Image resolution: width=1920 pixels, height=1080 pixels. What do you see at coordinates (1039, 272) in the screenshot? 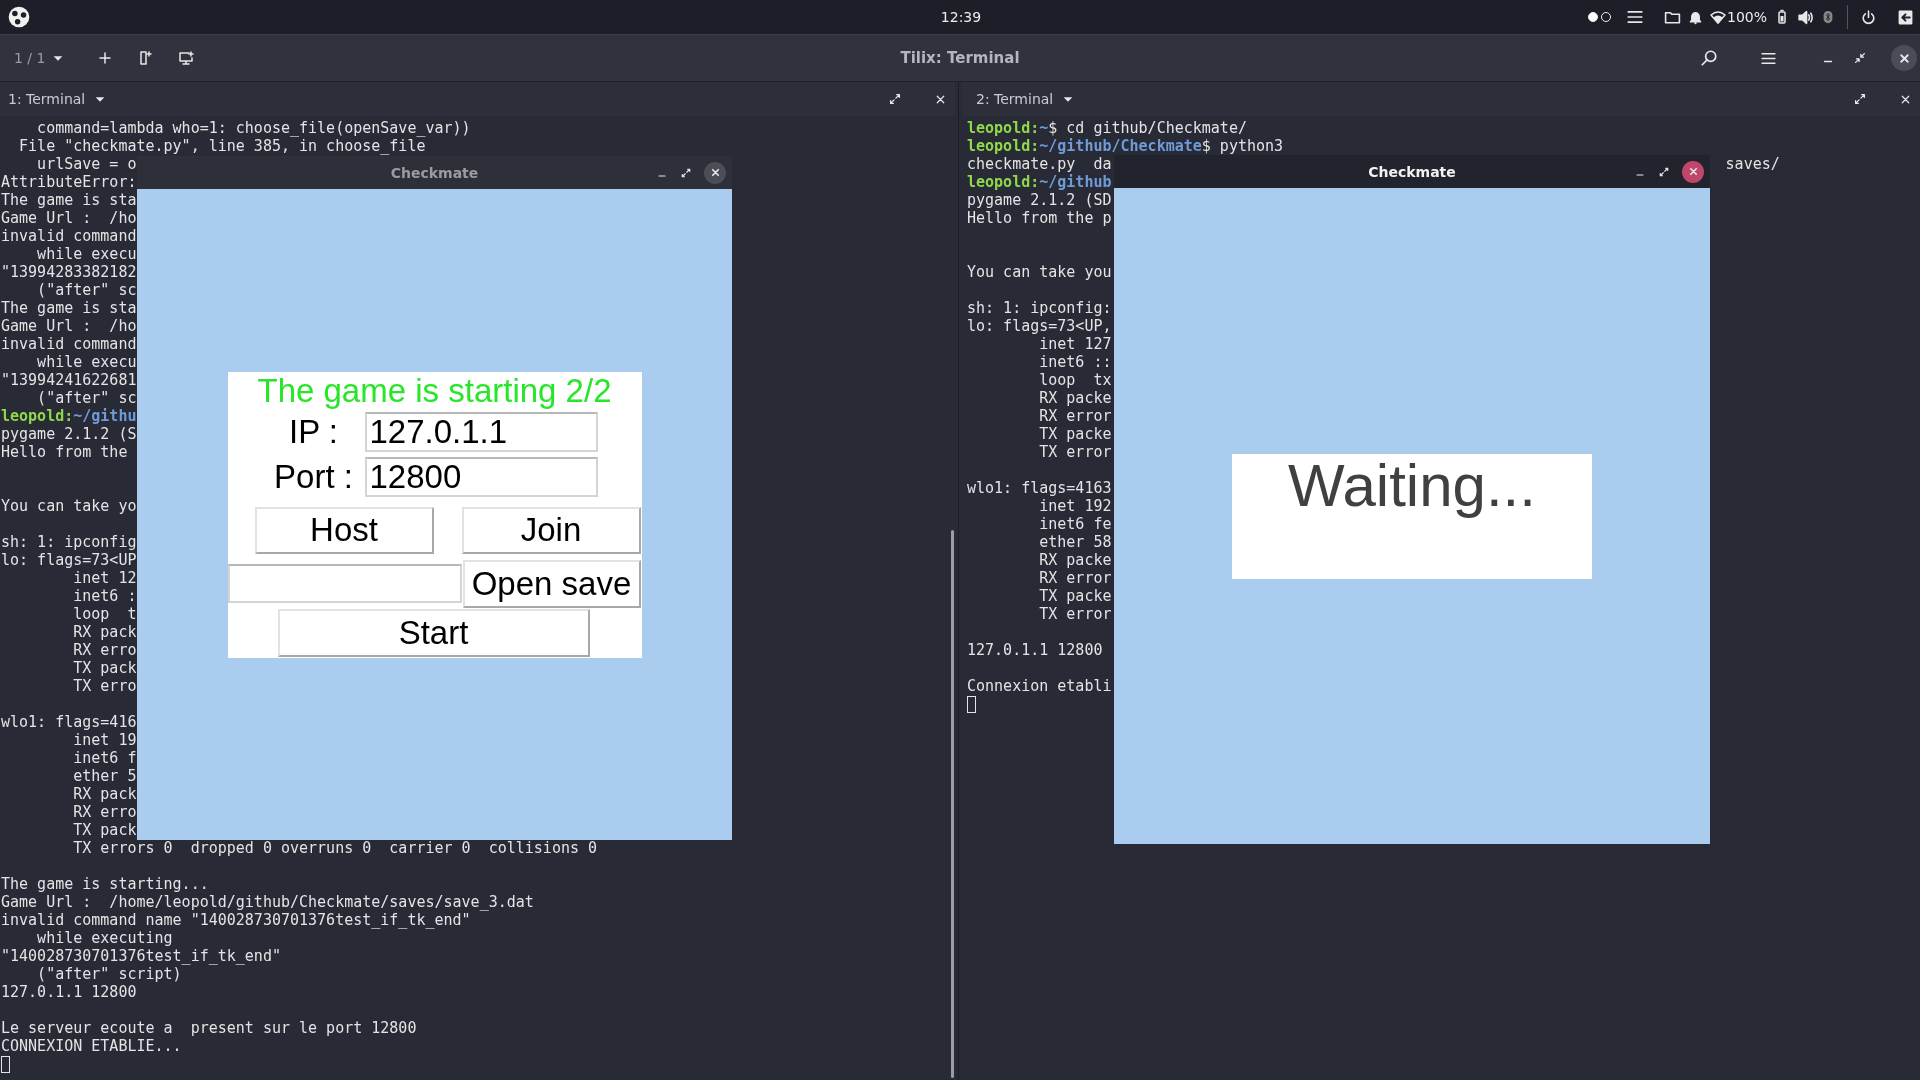
I see `terminal-line: You can take you` at bounding box center [1039, 272].